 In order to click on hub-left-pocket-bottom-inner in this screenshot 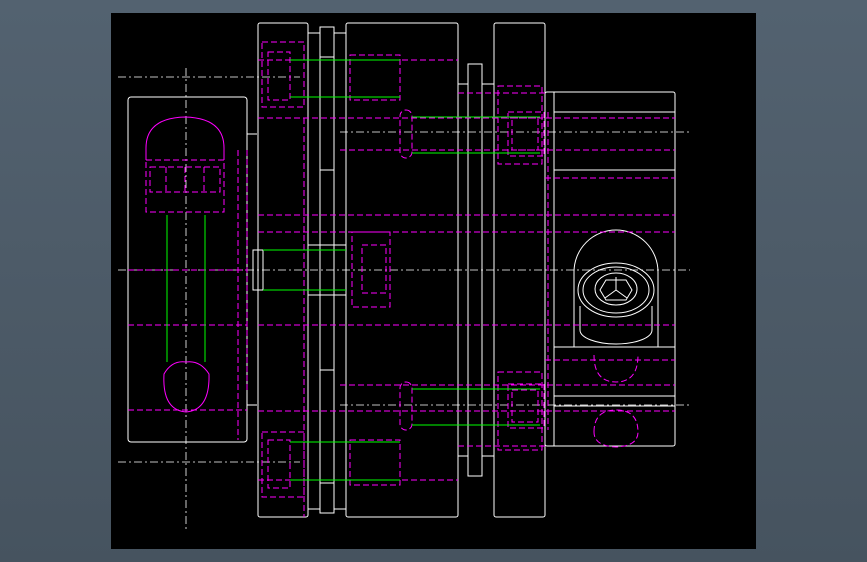, I will do `click(279, 464)`.